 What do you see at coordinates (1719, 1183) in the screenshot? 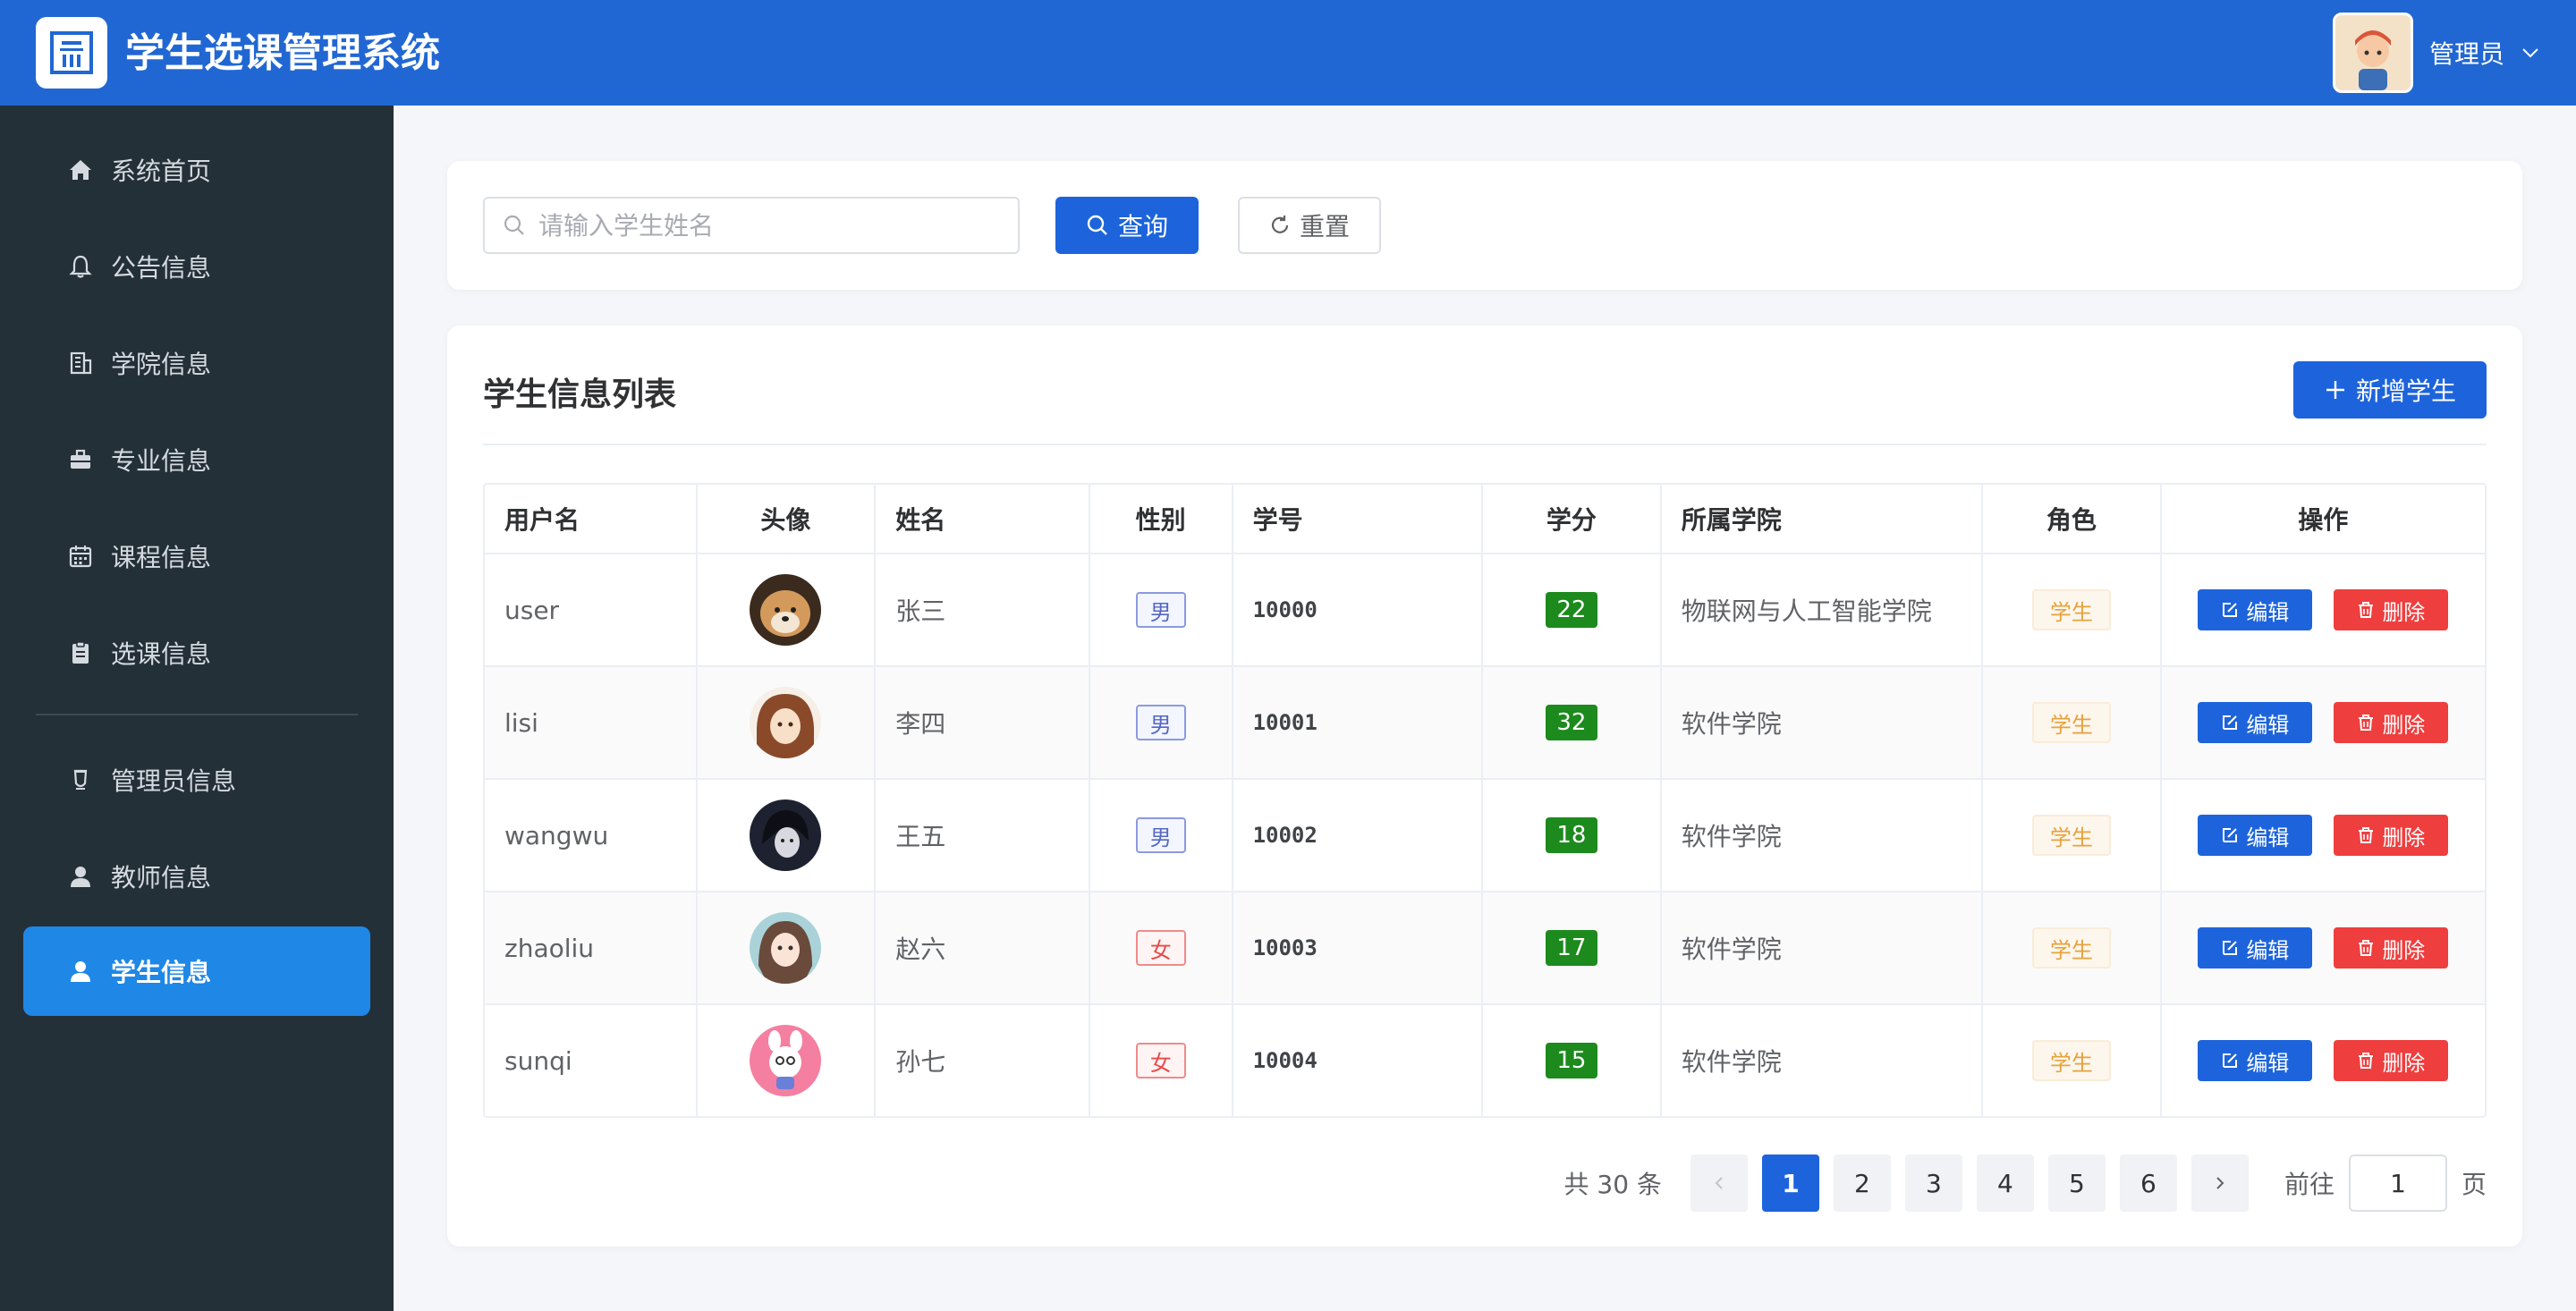
I see `prev-page-button` at bounding box center [1719, 1183].